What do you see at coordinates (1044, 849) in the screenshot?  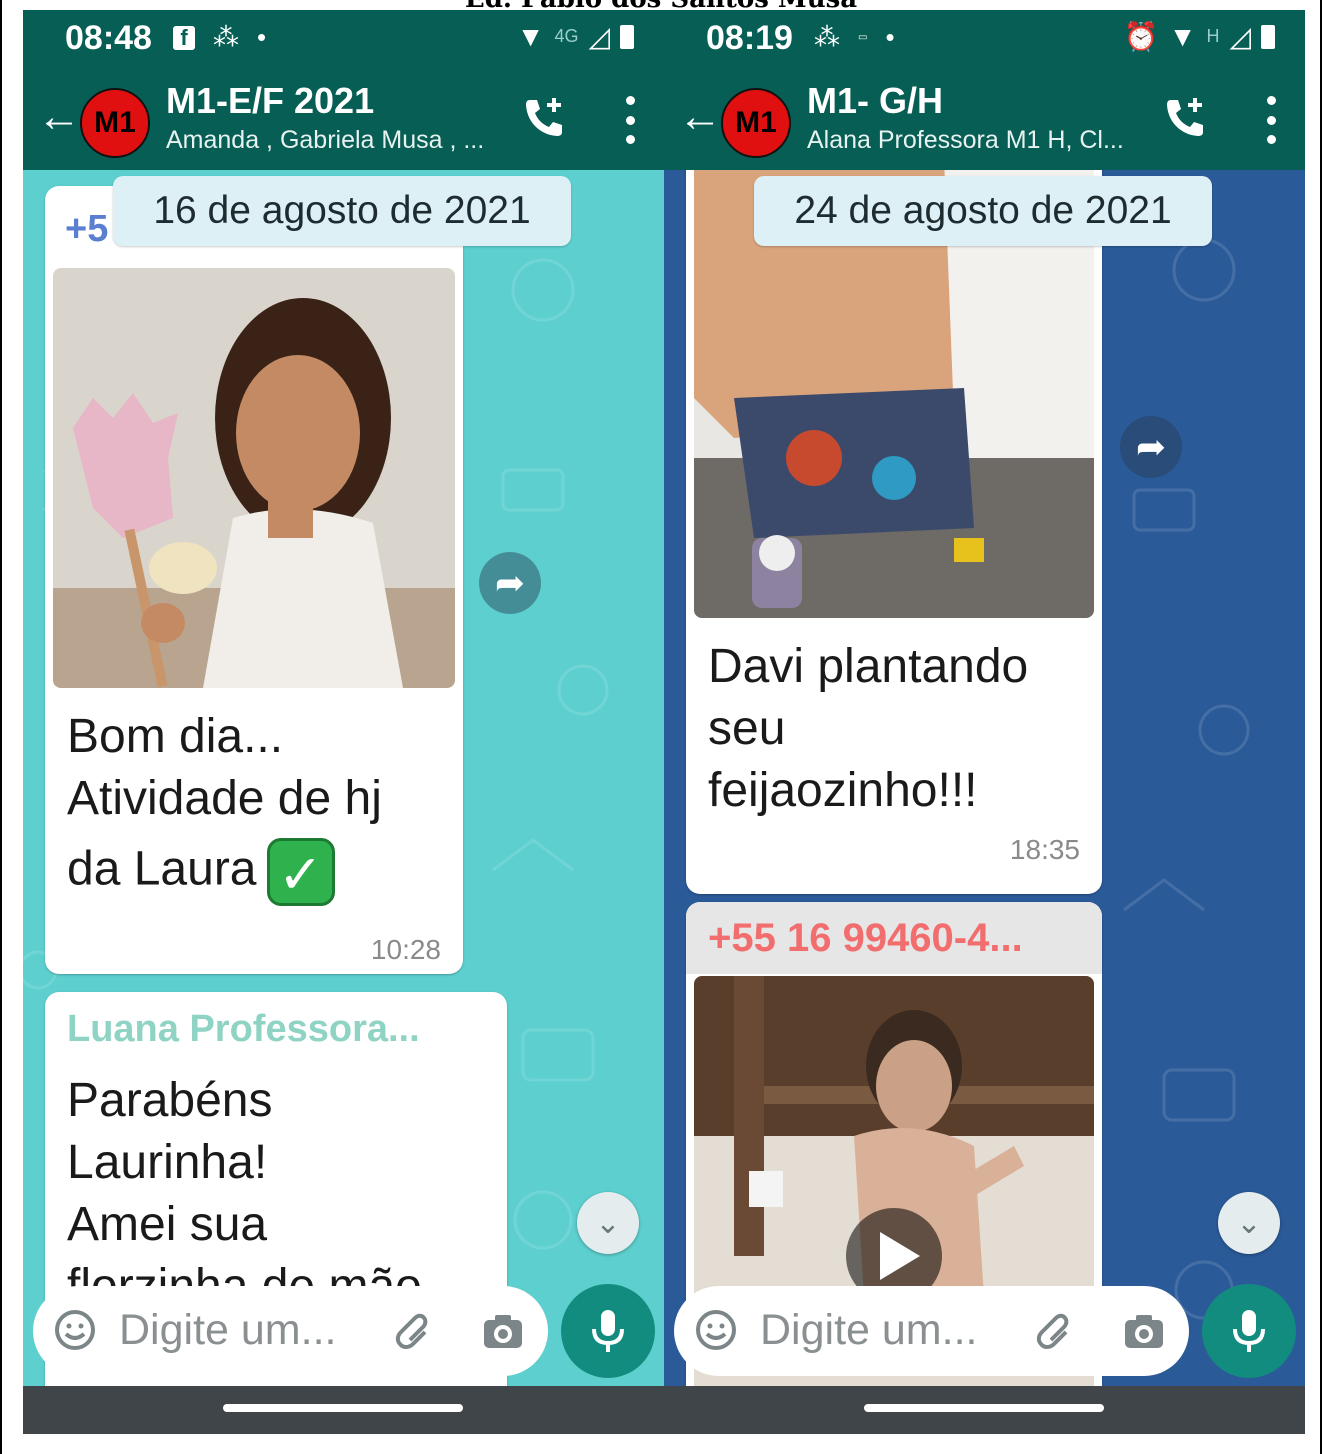 I see `message-timestamp: 18:35` at bounding box center [1044, 849].